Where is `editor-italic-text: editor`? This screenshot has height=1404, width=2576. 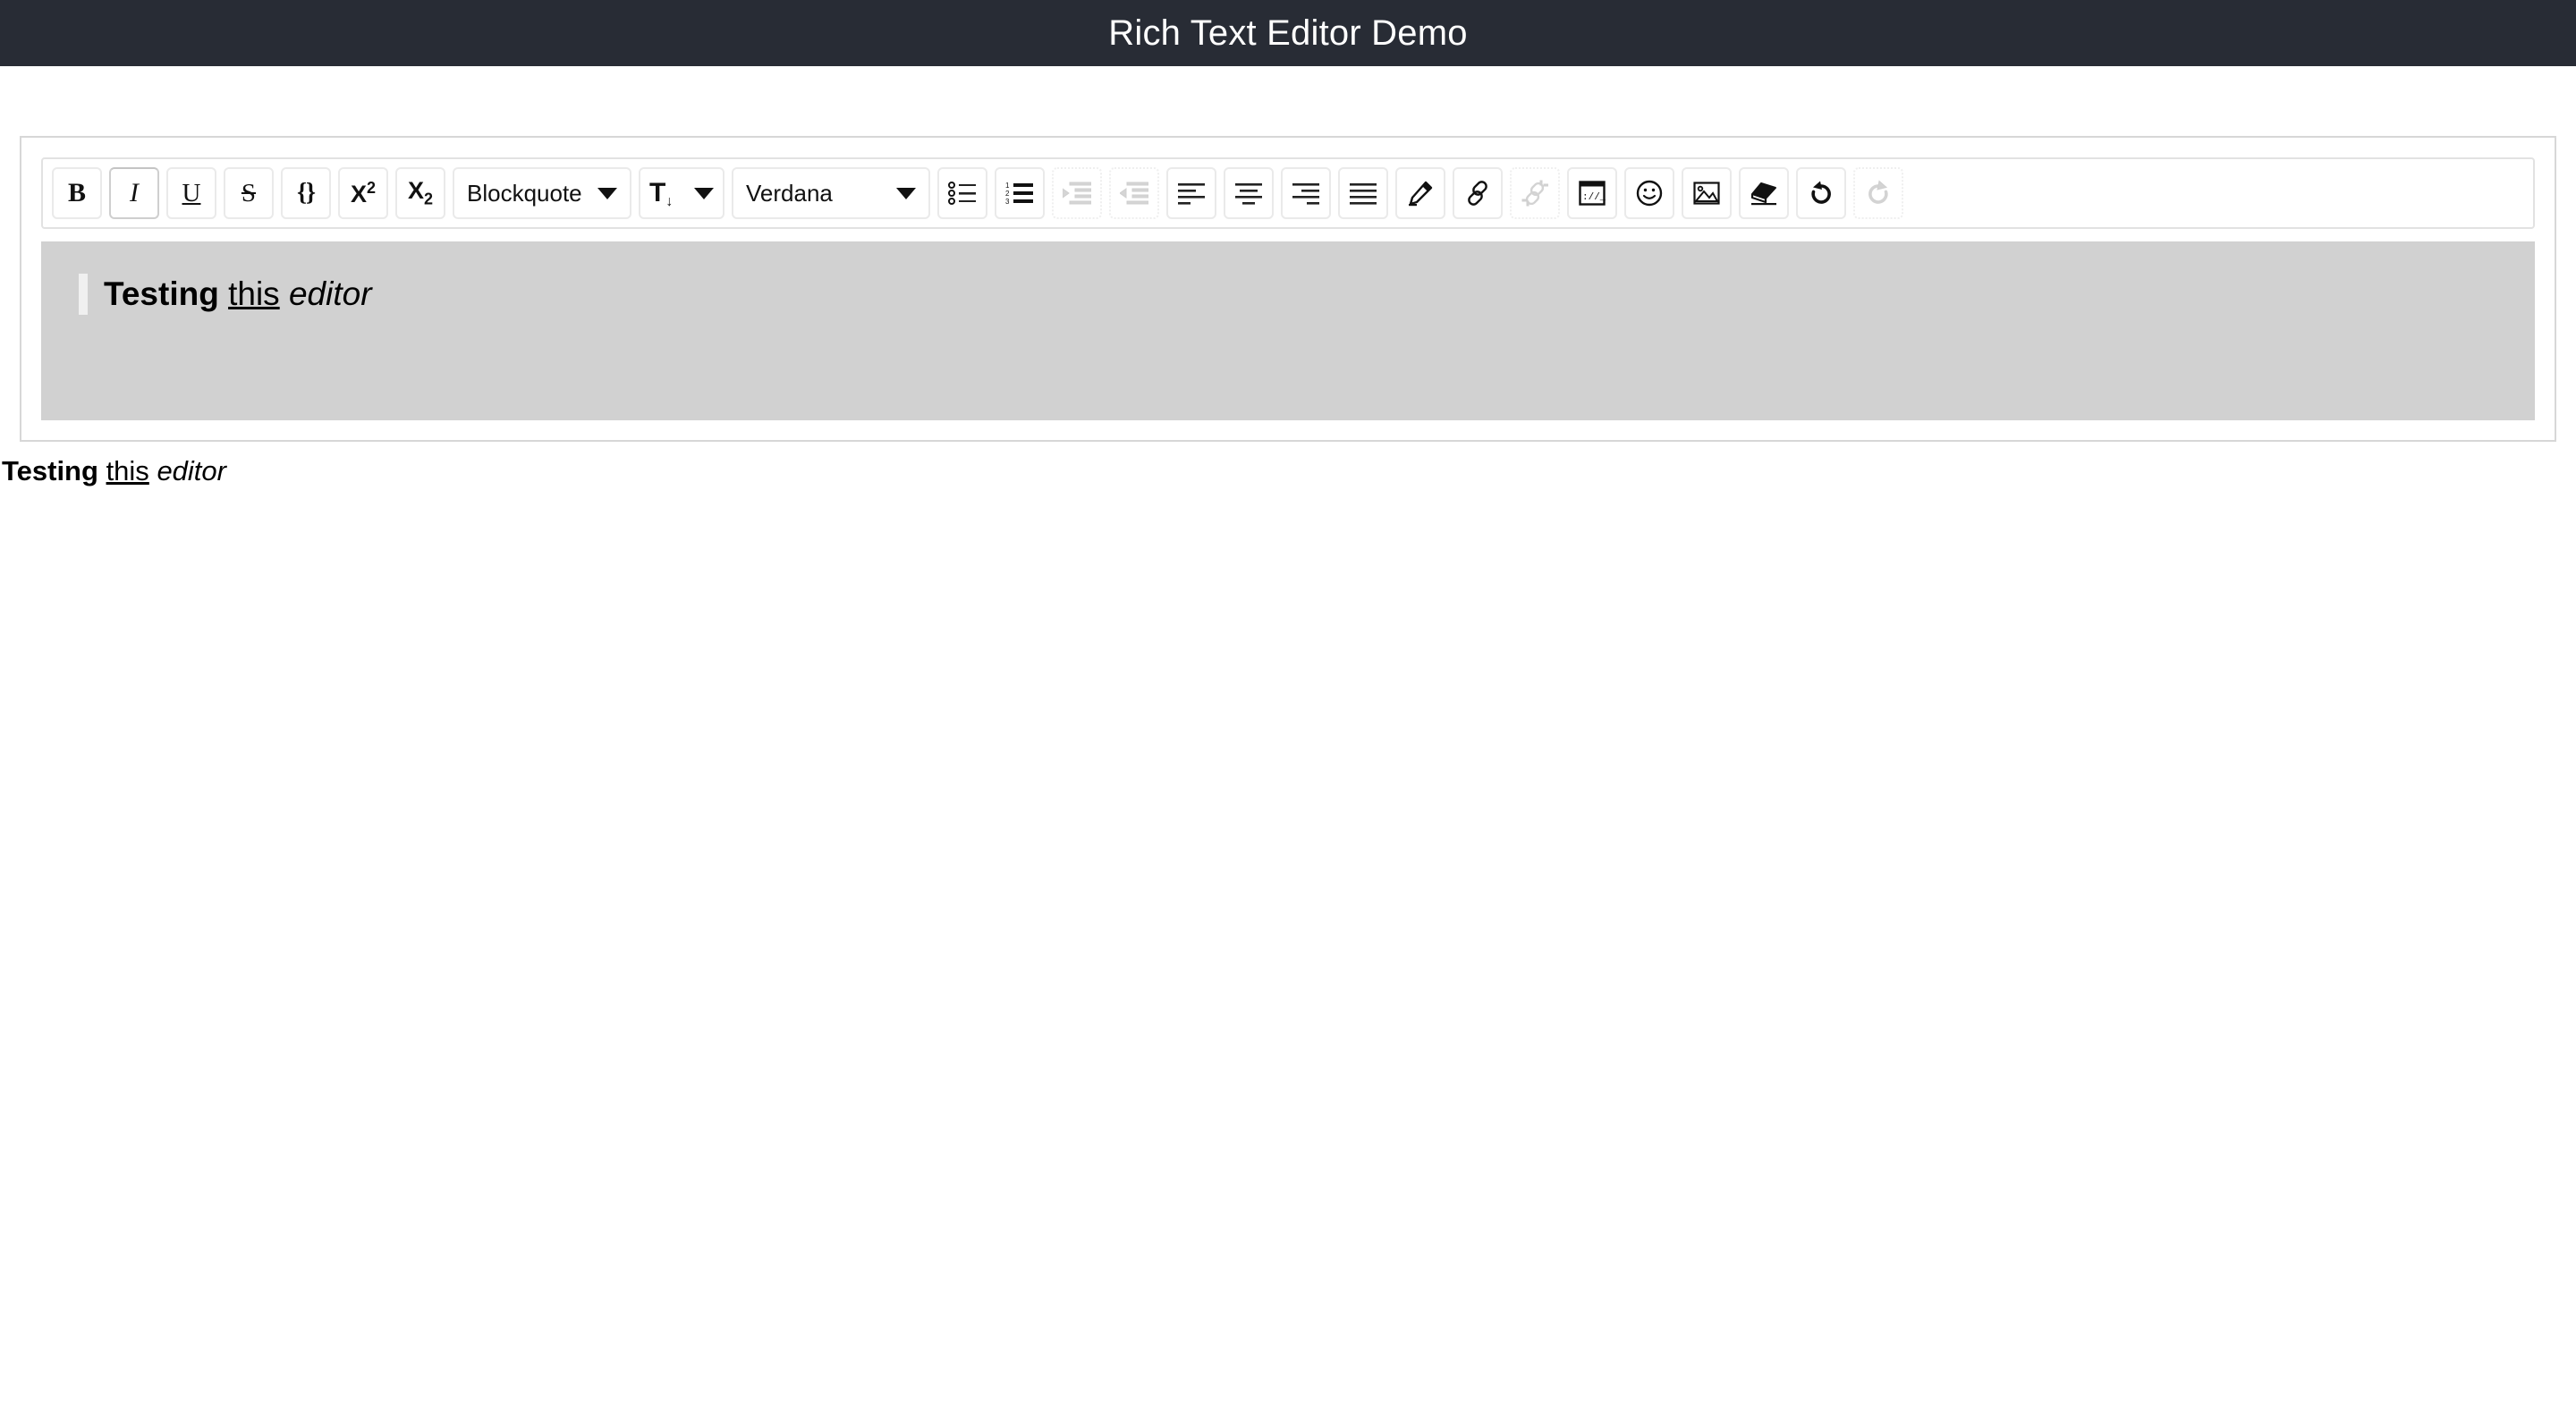
editor-italic-text: editor is located at coordinates (330, 293).